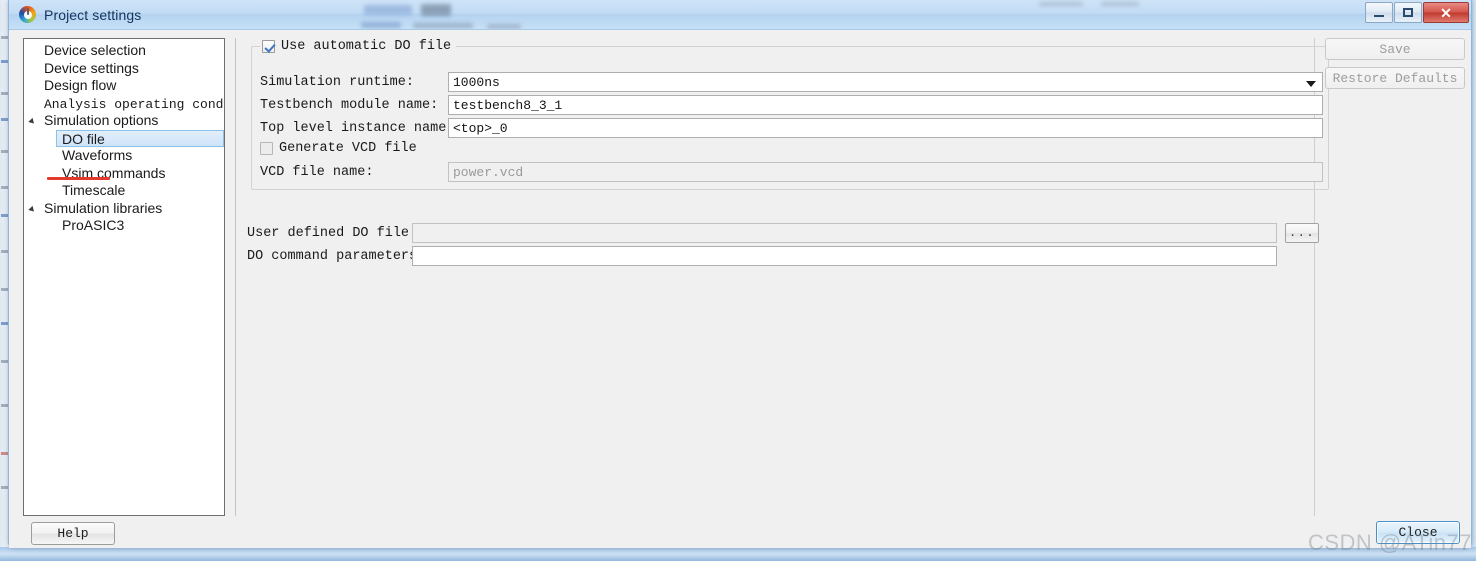 The height and width of the screenshot is (561, 1476). Describe the element at coordinates (97, 155) in the screenshot. I see `sidebar-item-label: Waveforms` at that location.